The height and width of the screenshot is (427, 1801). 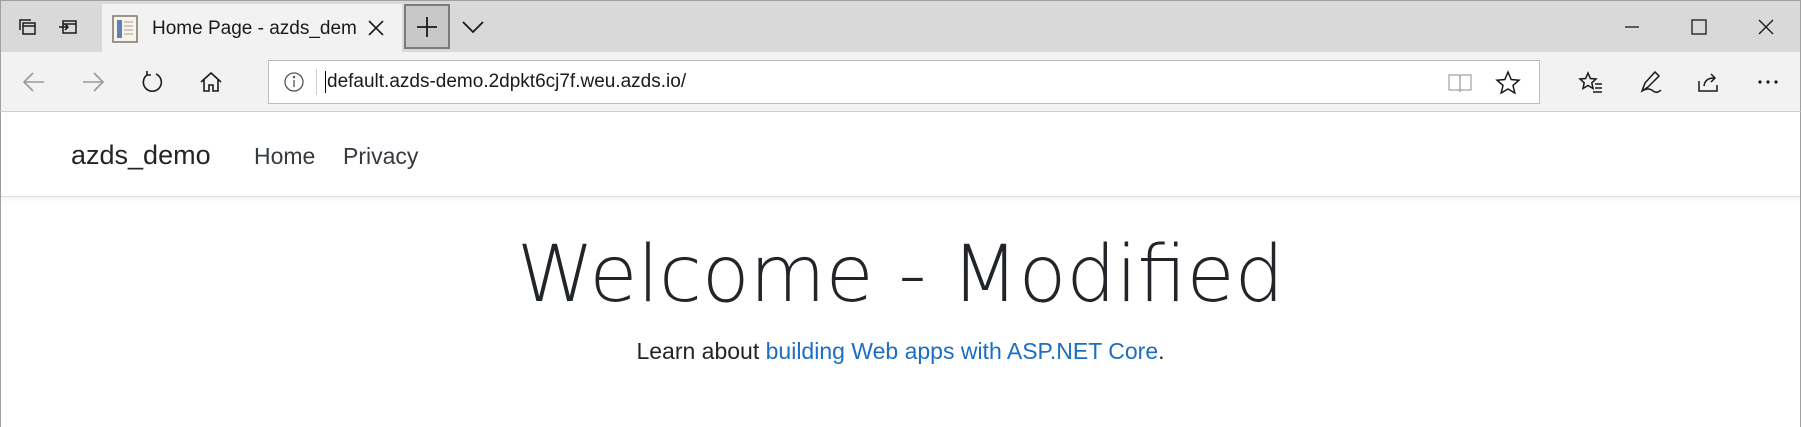 What do you see at coordinates (380, 156) in the screenshot?
I see `nav-link-privacy: Privacy` at bounding box center [380, 156].